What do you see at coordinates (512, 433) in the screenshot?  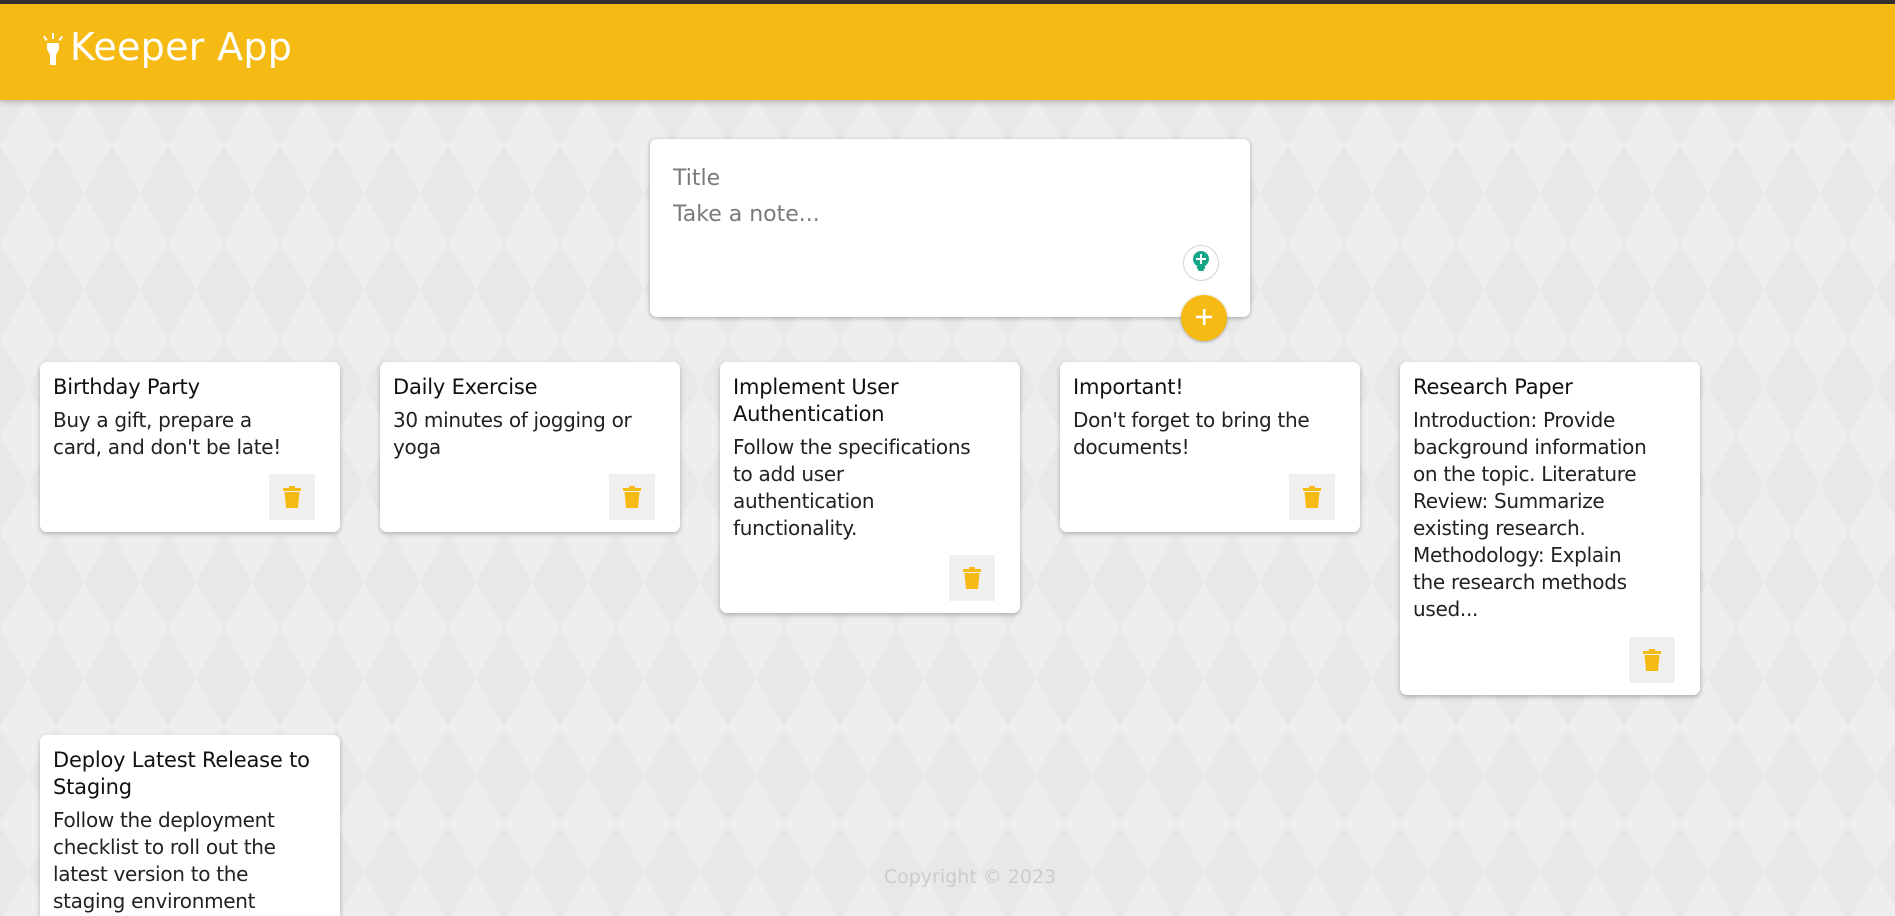 I see `note-content: 30 minutes of jogging or yoga` at bounding box center [512, 433].